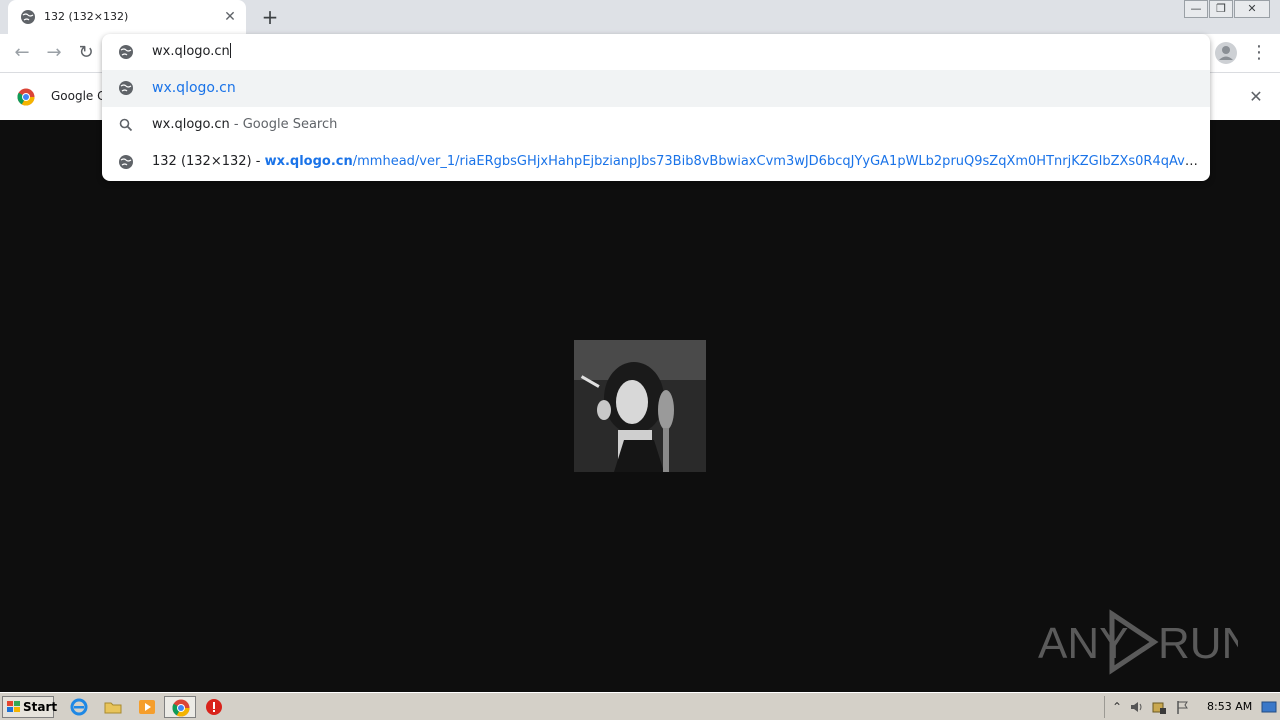  Describe the element at coordinates (22, 53) in the screenshot. I see `back-button: ←` at that location.